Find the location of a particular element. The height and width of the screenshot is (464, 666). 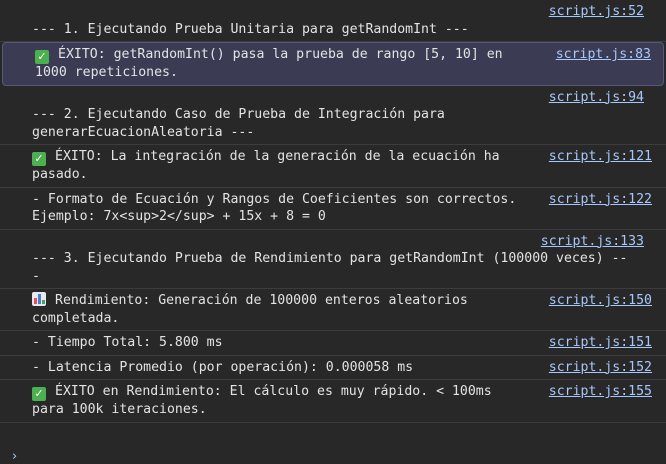

source-link: script.js:83 is located at coordinates (603, 55).